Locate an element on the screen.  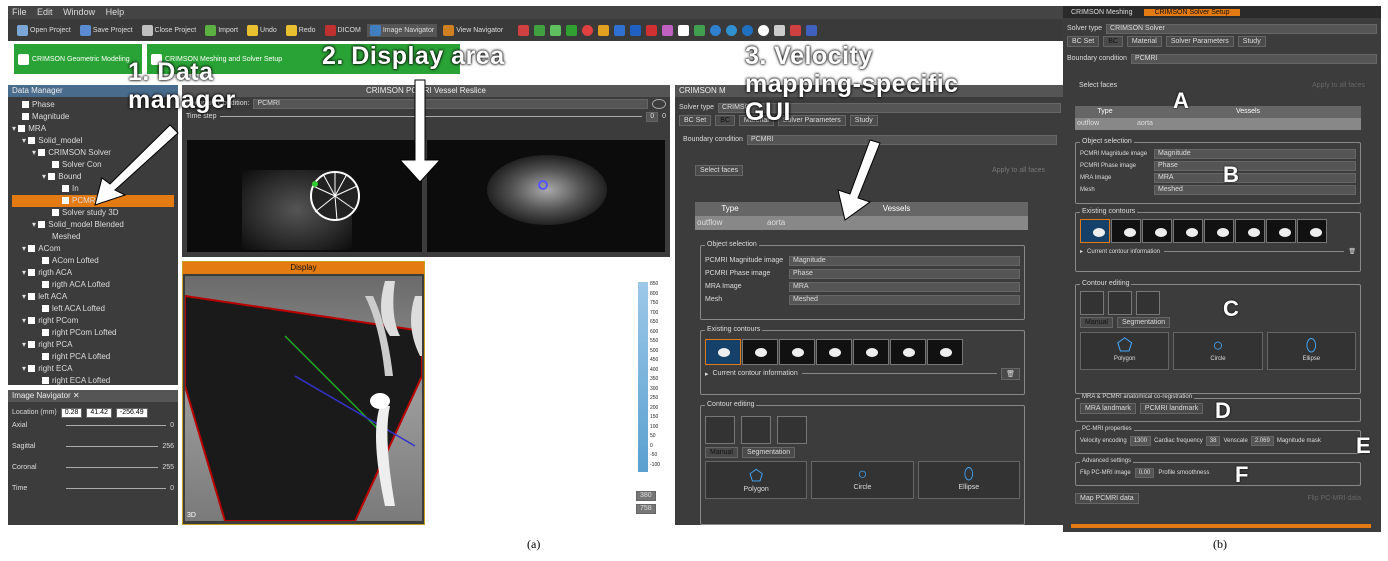
trash-icon: 🗑 is located at coordinates (1010, 373).